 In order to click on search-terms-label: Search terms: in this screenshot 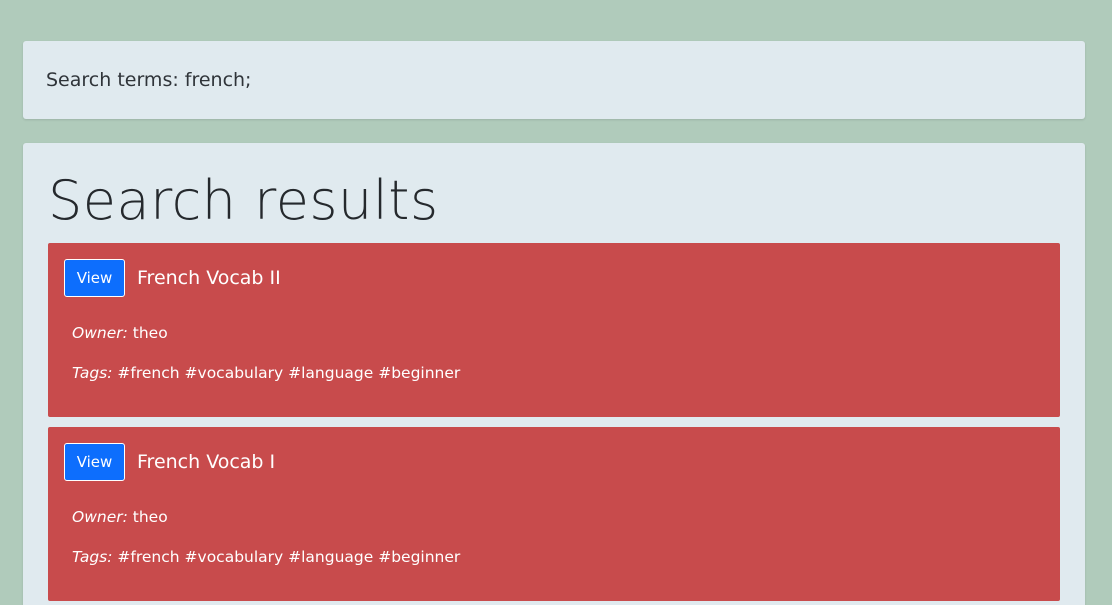, I will do `click(112, 80)`.